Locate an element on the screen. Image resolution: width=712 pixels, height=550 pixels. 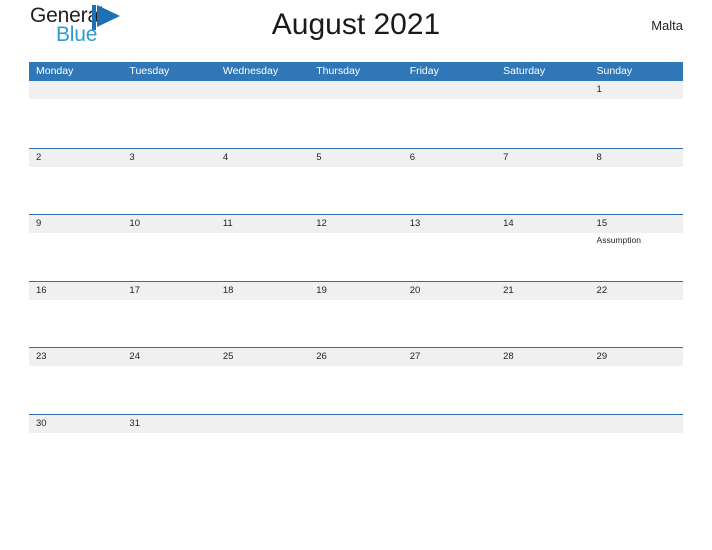
day-number: 21 is located at coordinates (508, 290).